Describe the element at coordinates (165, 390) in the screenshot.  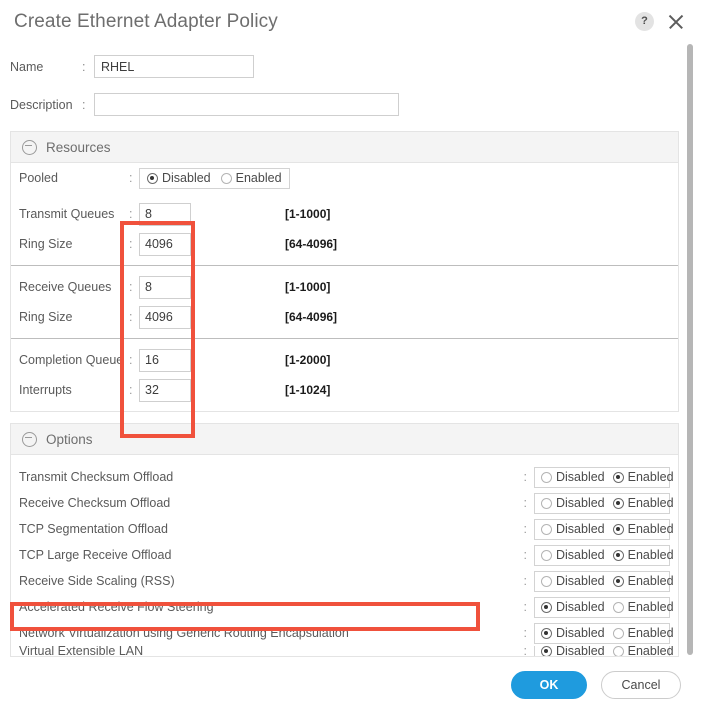
I see `interrupts-input` at that location.